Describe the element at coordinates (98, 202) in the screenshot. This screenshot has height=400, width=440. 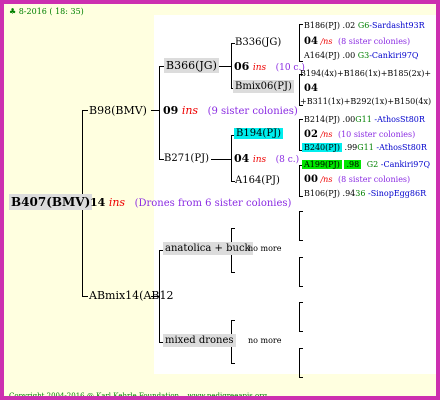
I see `root-ins-count: 14` at that location.